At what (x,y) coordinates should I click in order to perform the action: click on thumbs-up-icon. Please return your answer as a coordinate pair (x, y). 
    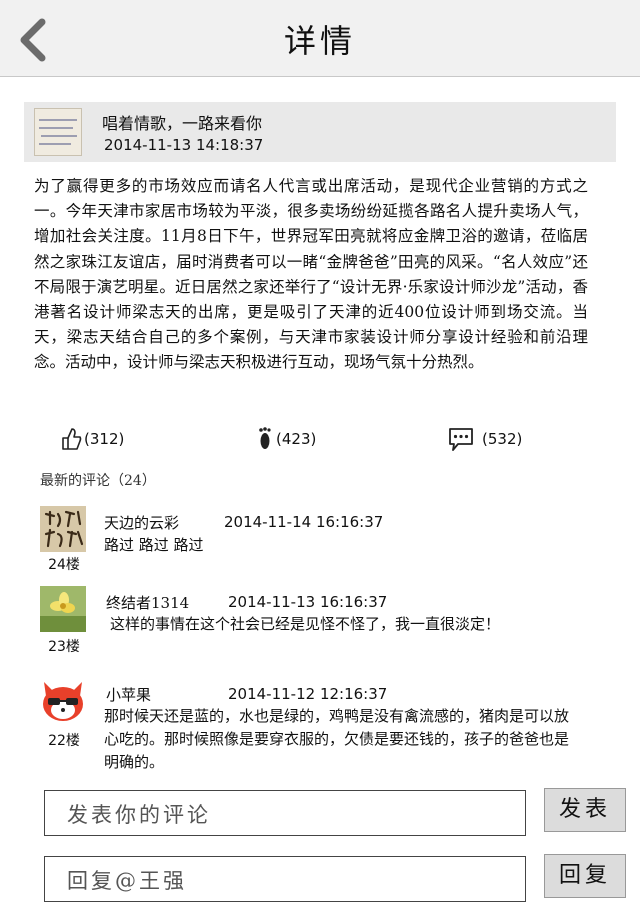
    Looking at the image, I should click on (72, 439).